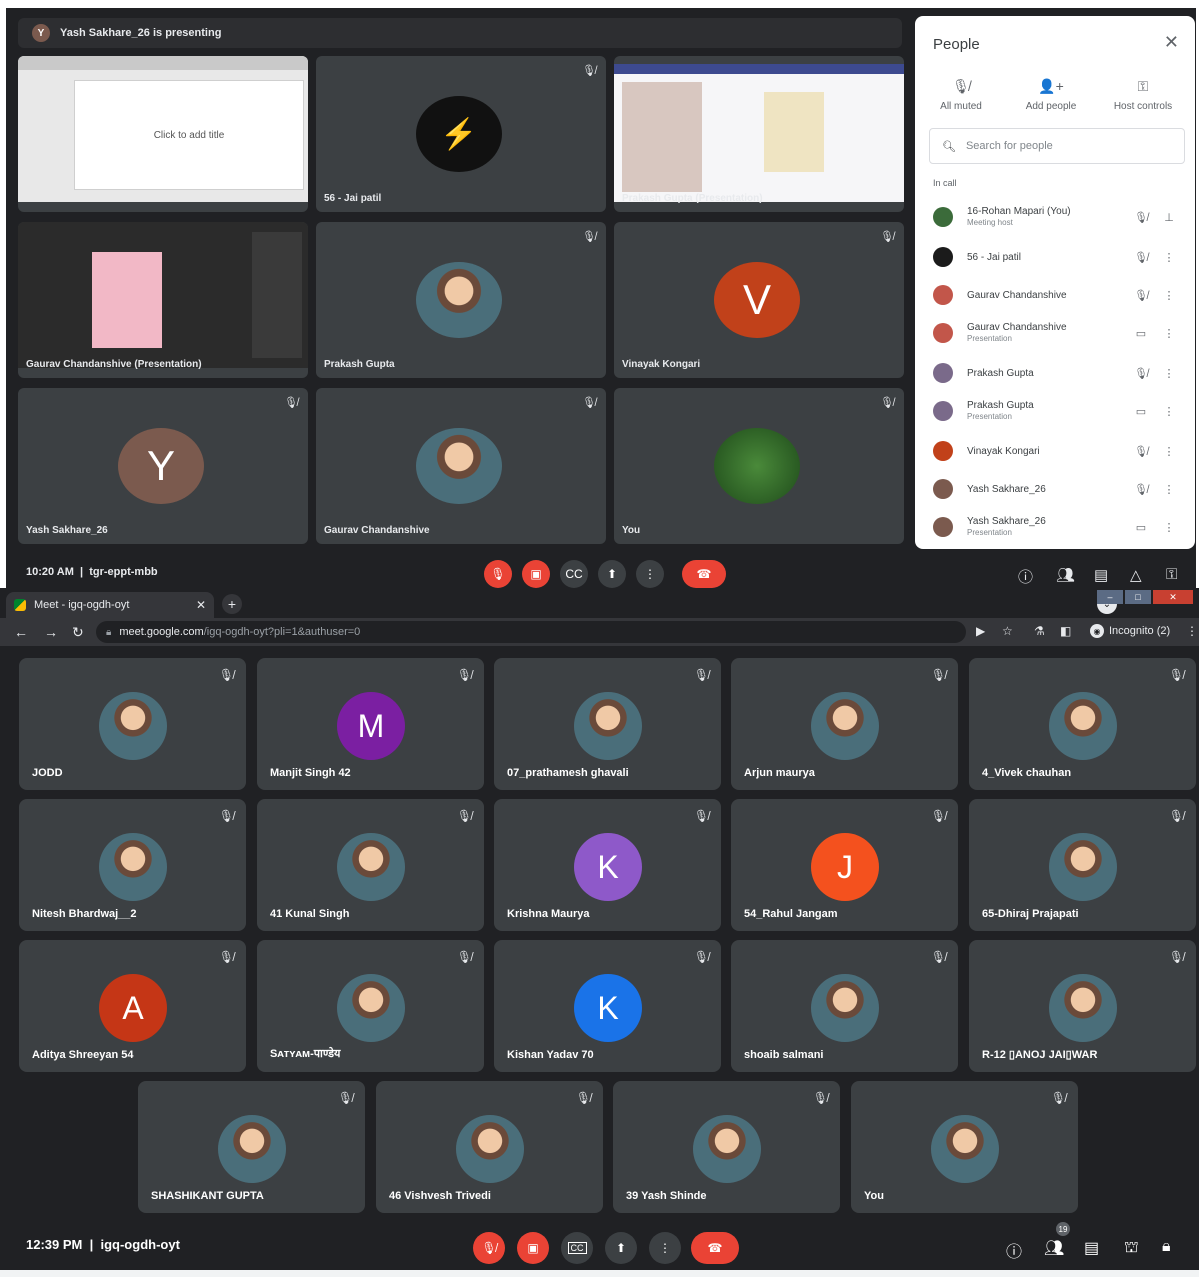  Describe the element at coordinates (163, 466) in the screenshot. I see `top-tile-yash-sakhare: Y 🎙︎̸ Yash Sakhare_26` at that location.